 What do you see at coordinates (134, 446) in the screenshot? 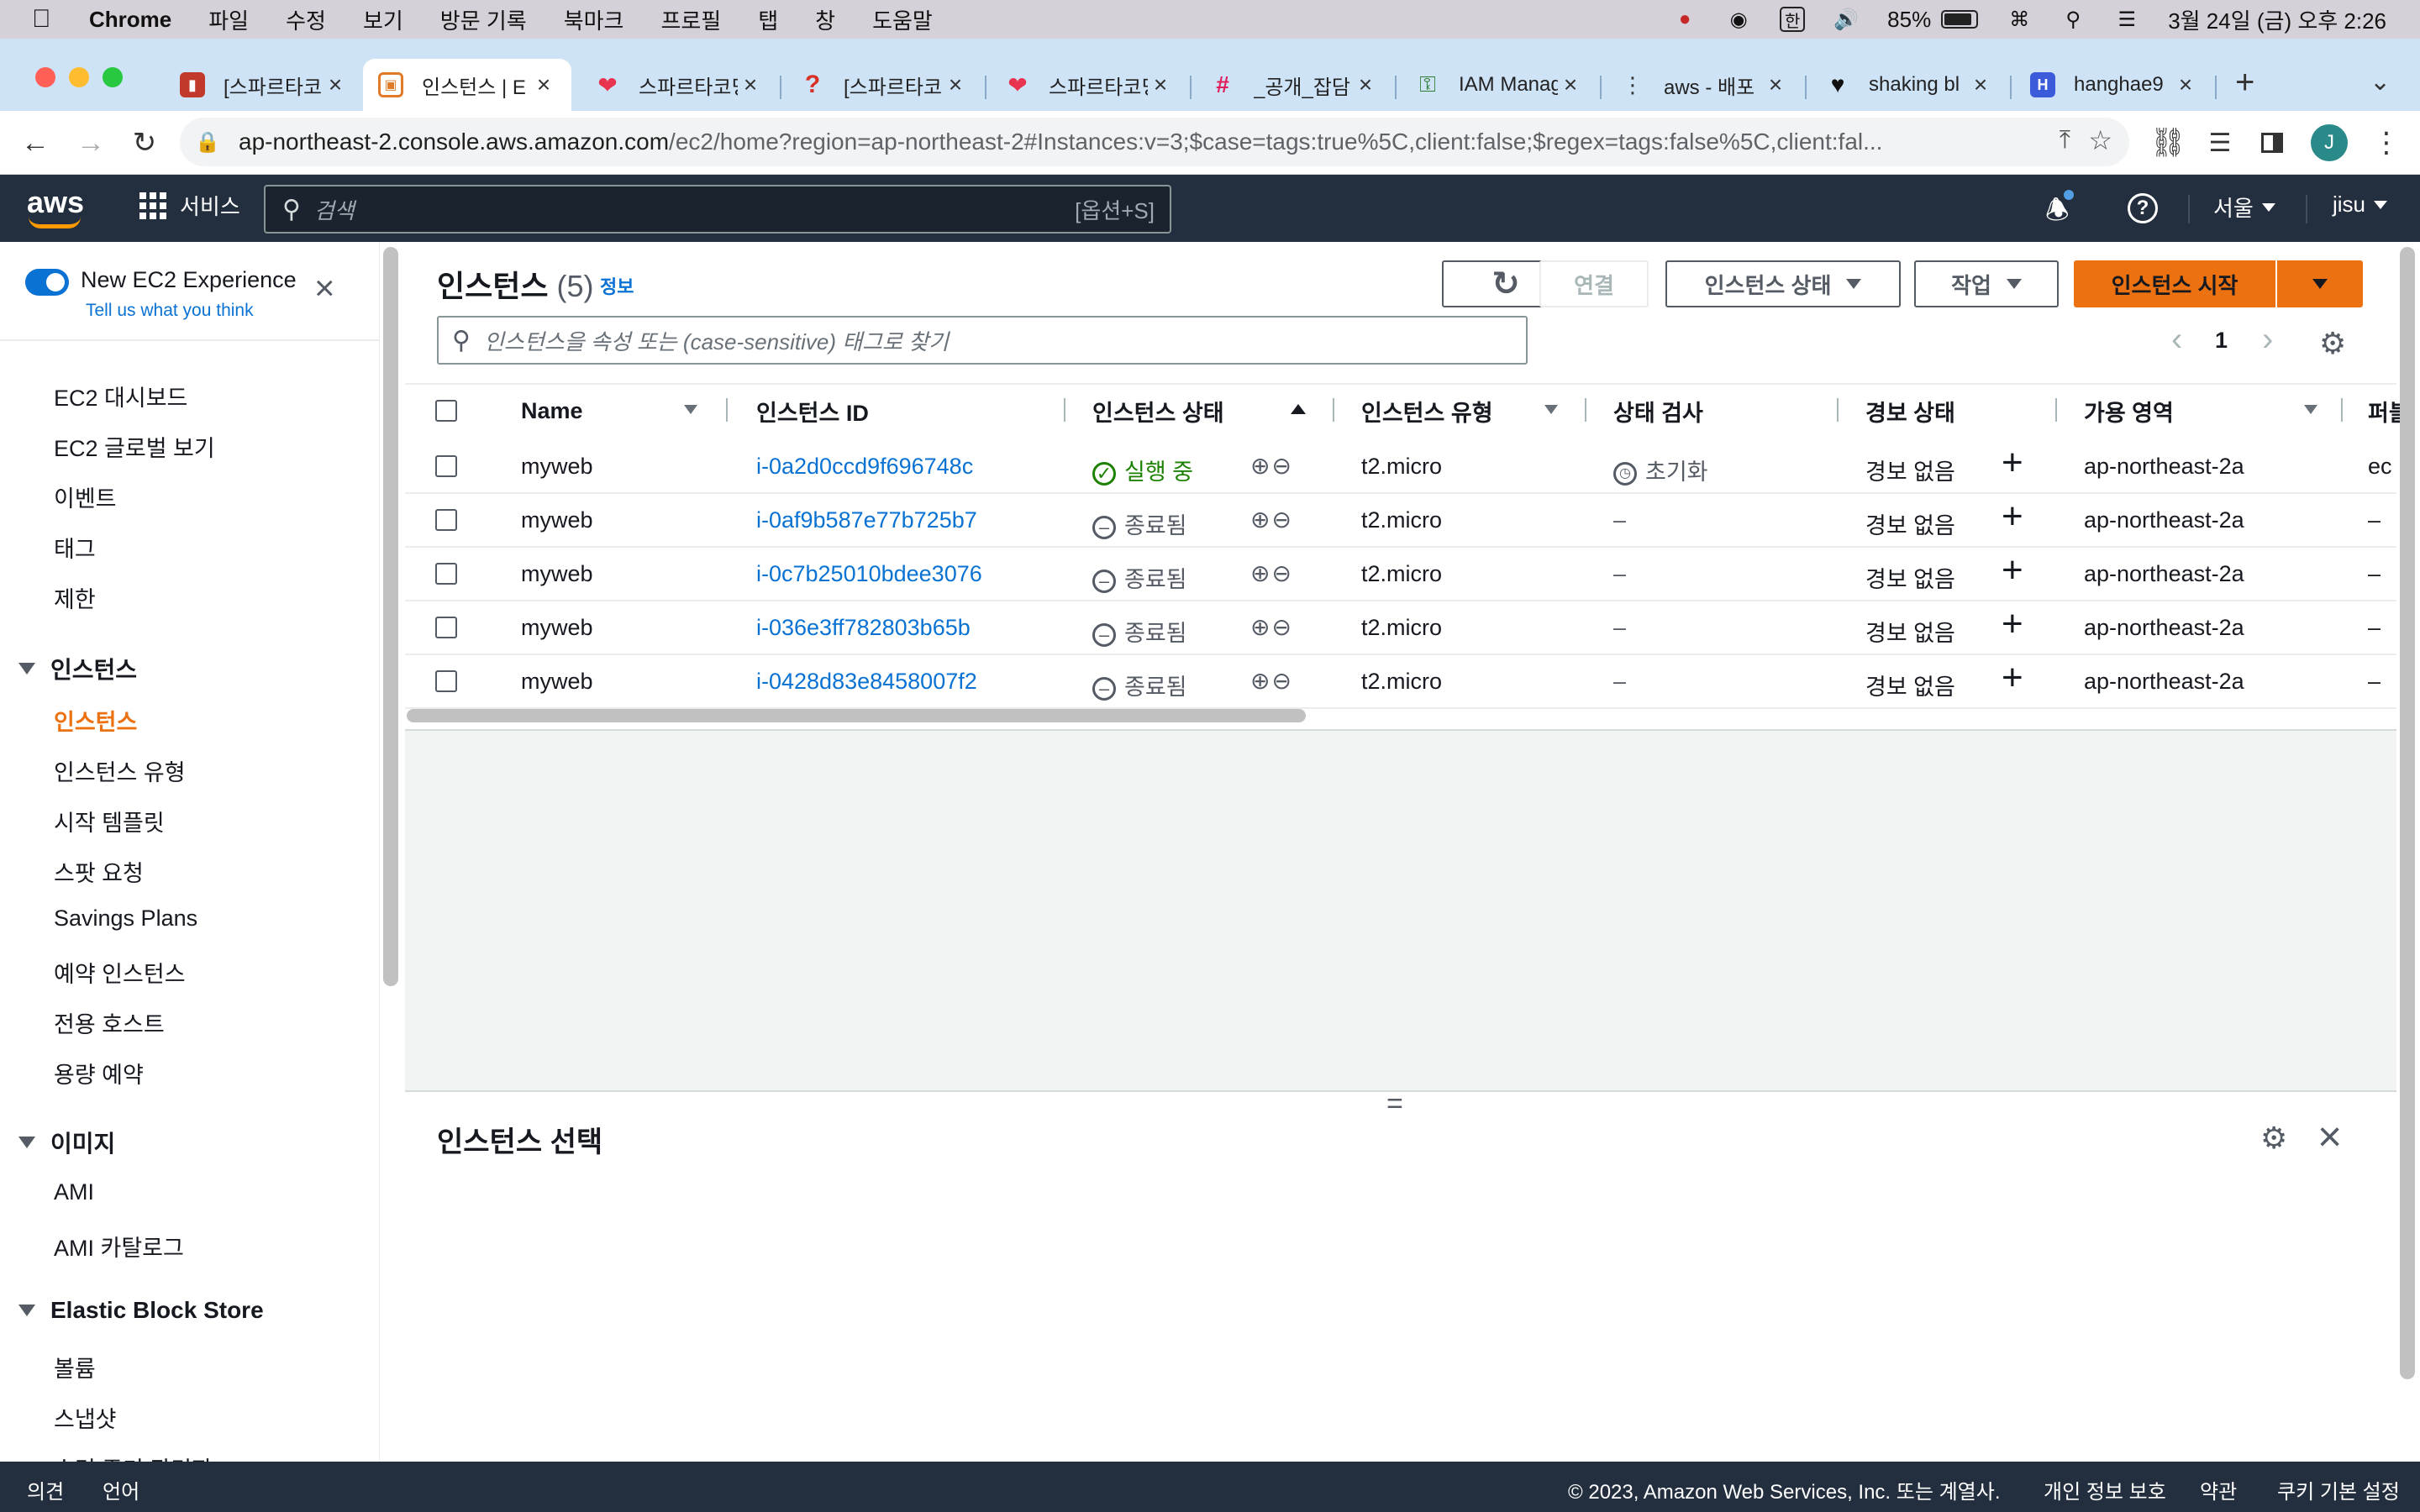
I see `nav-ec2-global-view: EC2 글로벌 보기` at bounding box center [134, 446].